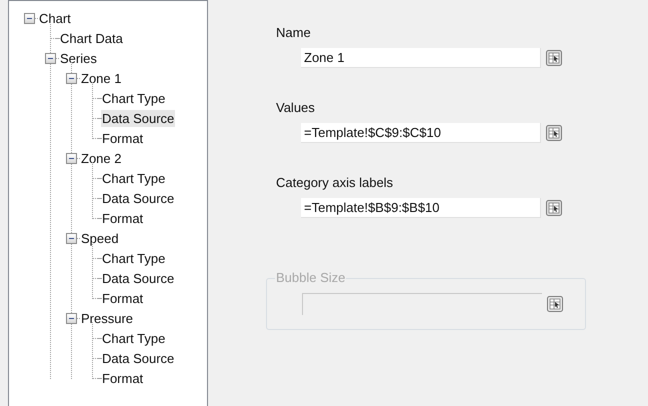 The image size is (648, 406). Describe the element at coordinates (101, 158) in the screenshot. I see `tree-item: Zone 2` at that location.